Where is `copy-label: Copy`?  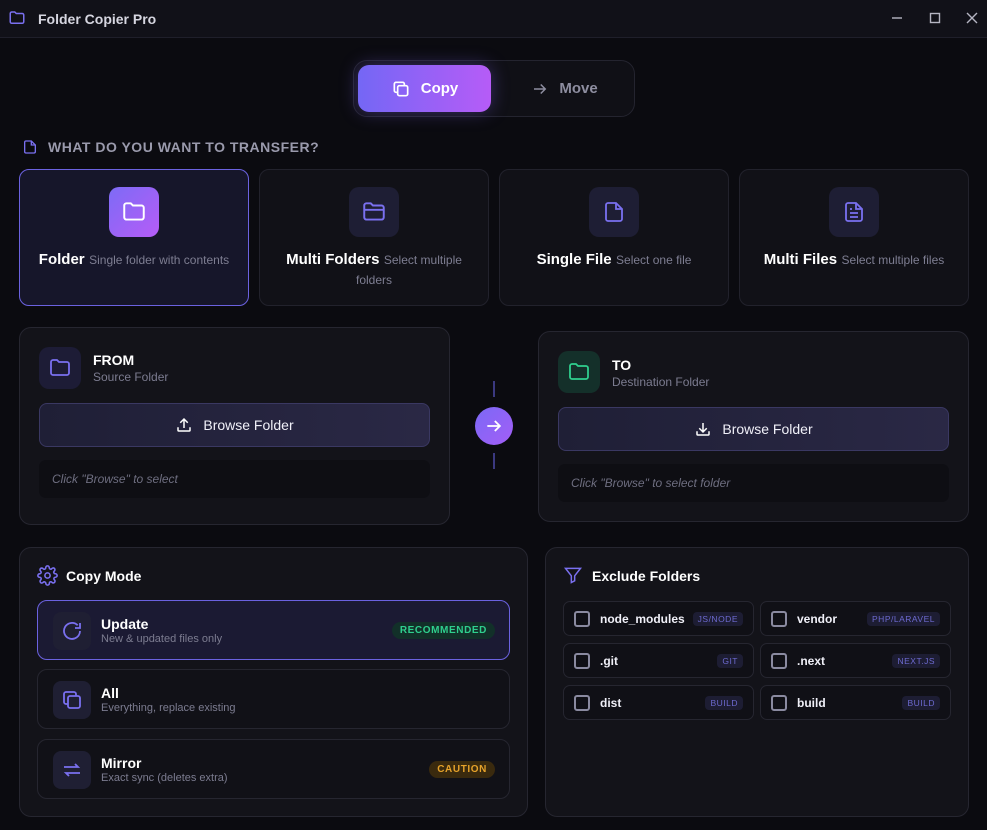
copy-label: Copy is located at coordinates (439, 88).